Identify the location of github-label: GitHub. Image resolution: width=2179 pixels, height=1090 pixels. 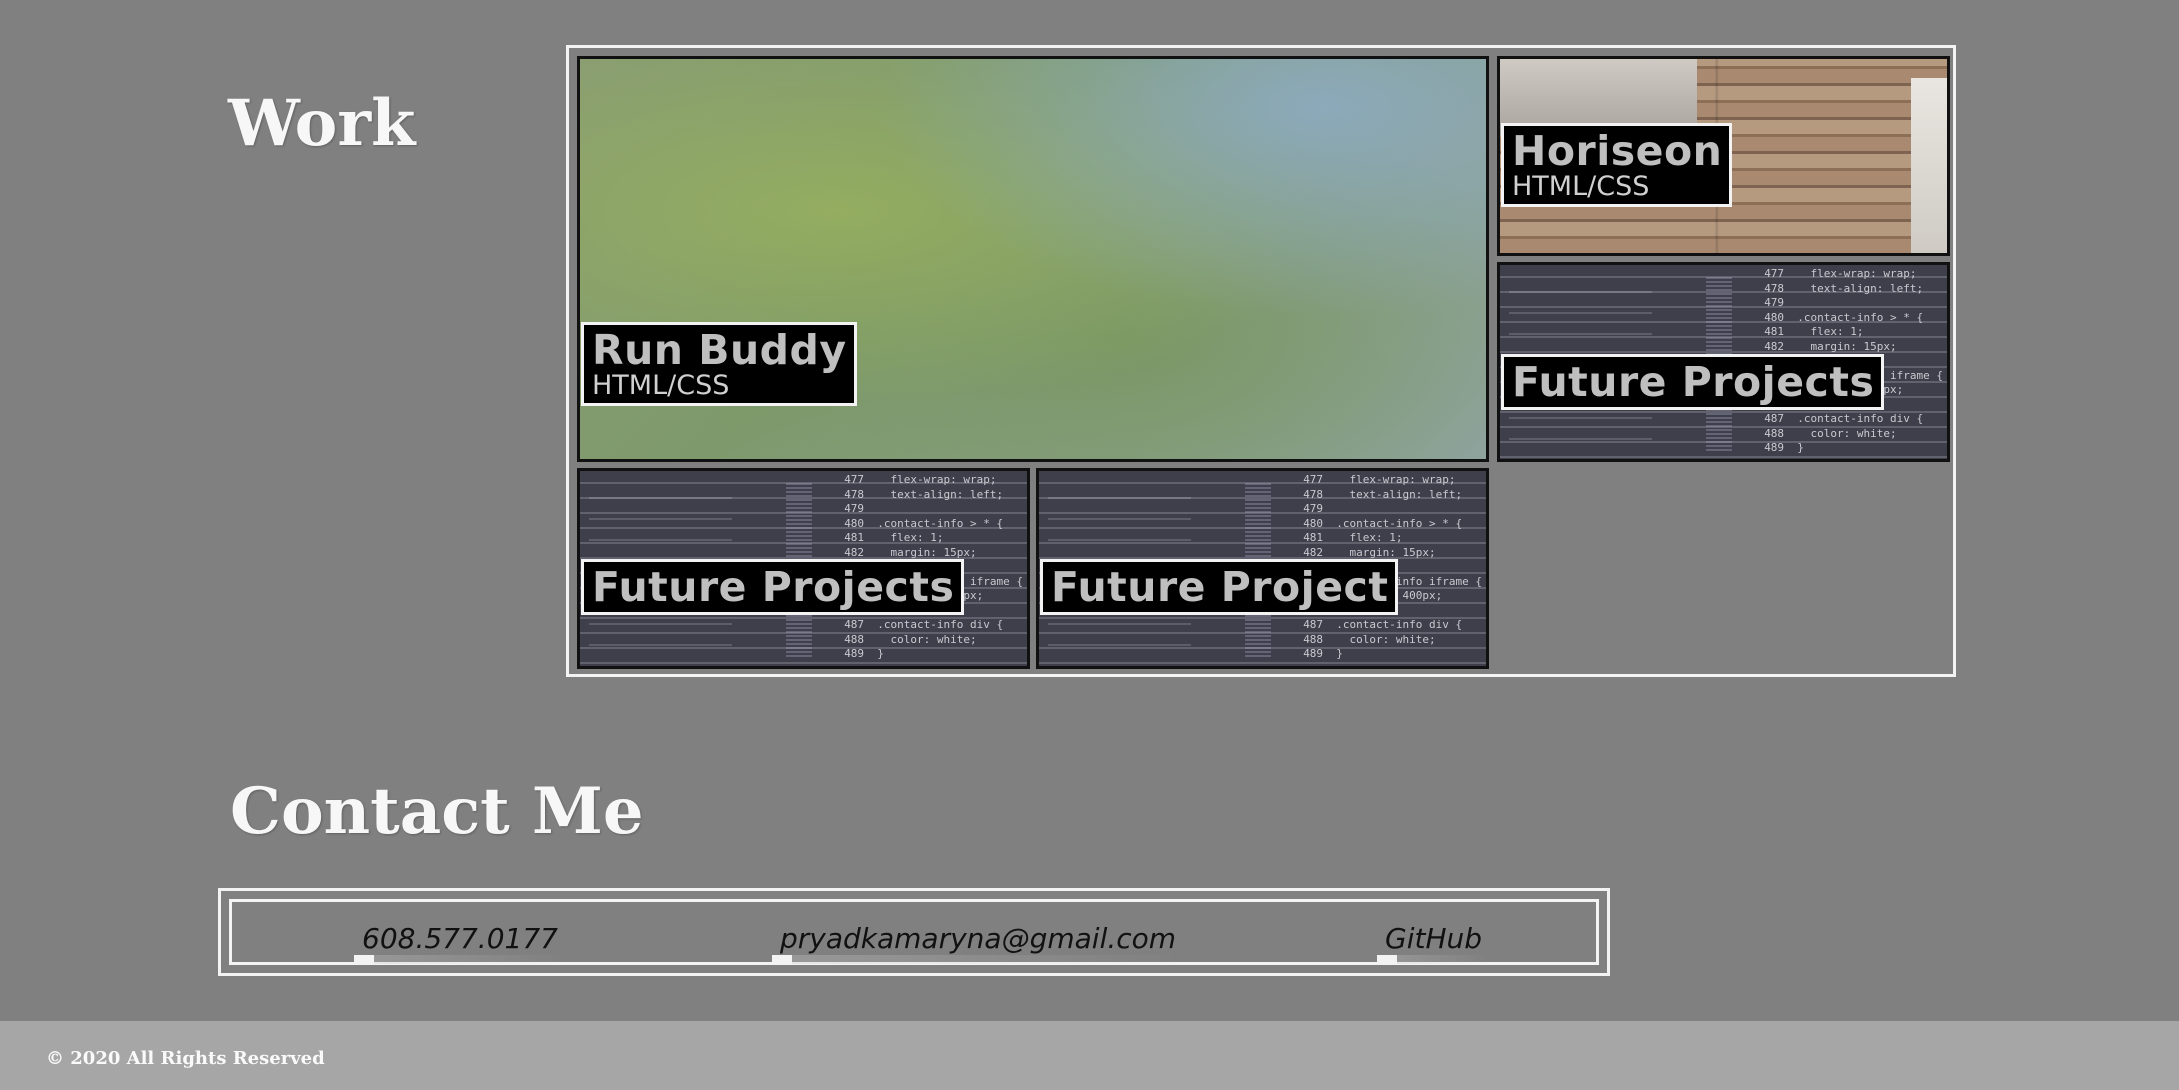
(1434, 938).